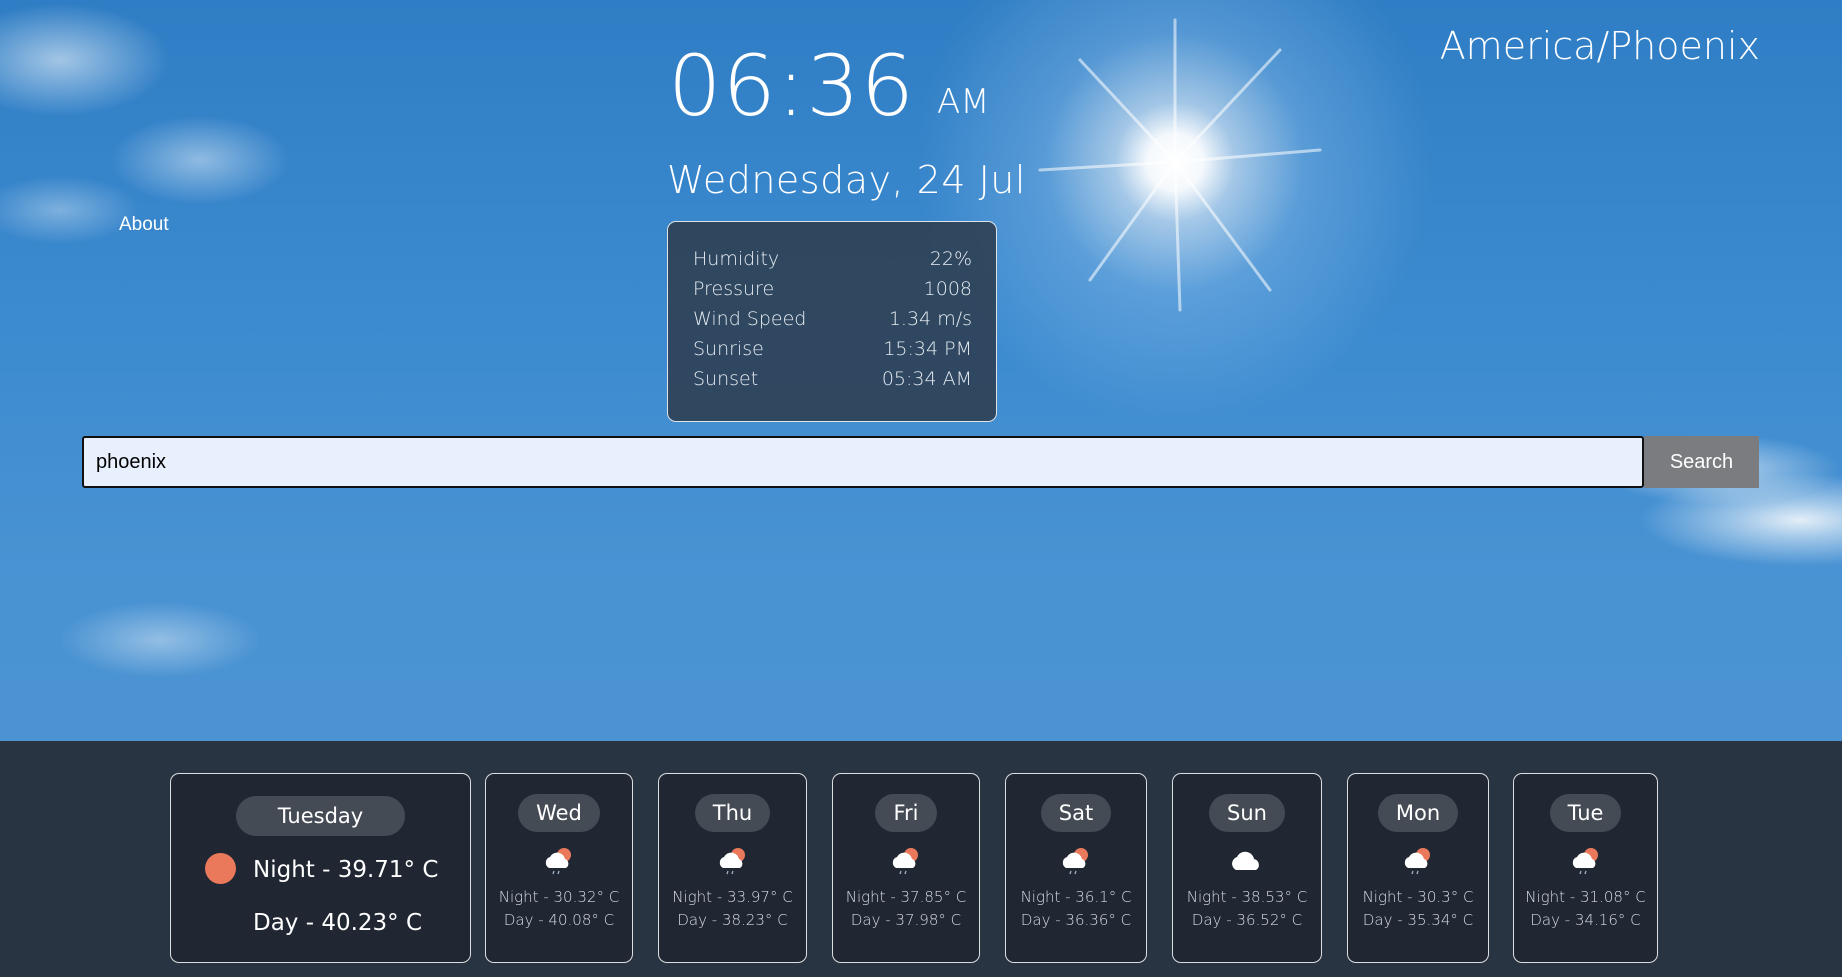 This screenshot has width=1842, height=977. Describe the element at coordinates (846, 180) in the screenshot. I see `current-date: Wednesday, 24 Jul` at that location.